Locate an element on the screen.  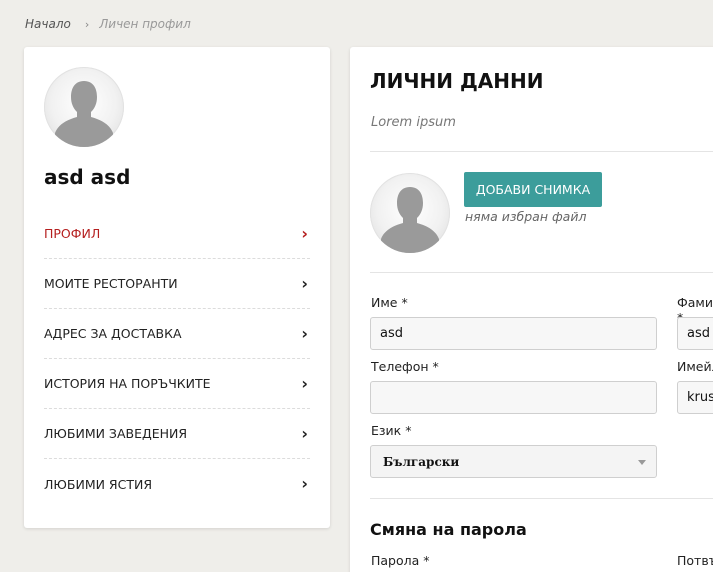
sidebar-item-label: ПРОФИЛ is located at coordinates (72, 233).